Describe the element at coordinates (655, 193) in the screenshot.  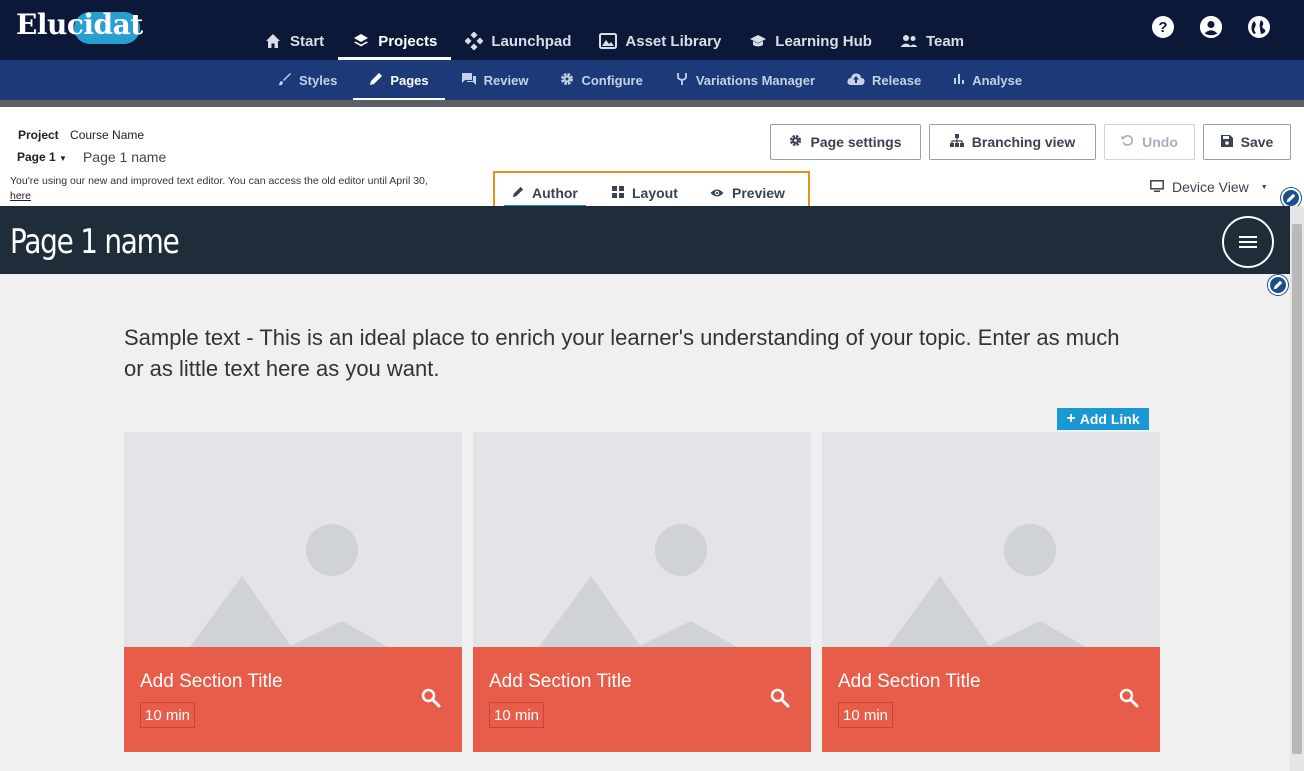
I see `tab-label: Layout` at that location.